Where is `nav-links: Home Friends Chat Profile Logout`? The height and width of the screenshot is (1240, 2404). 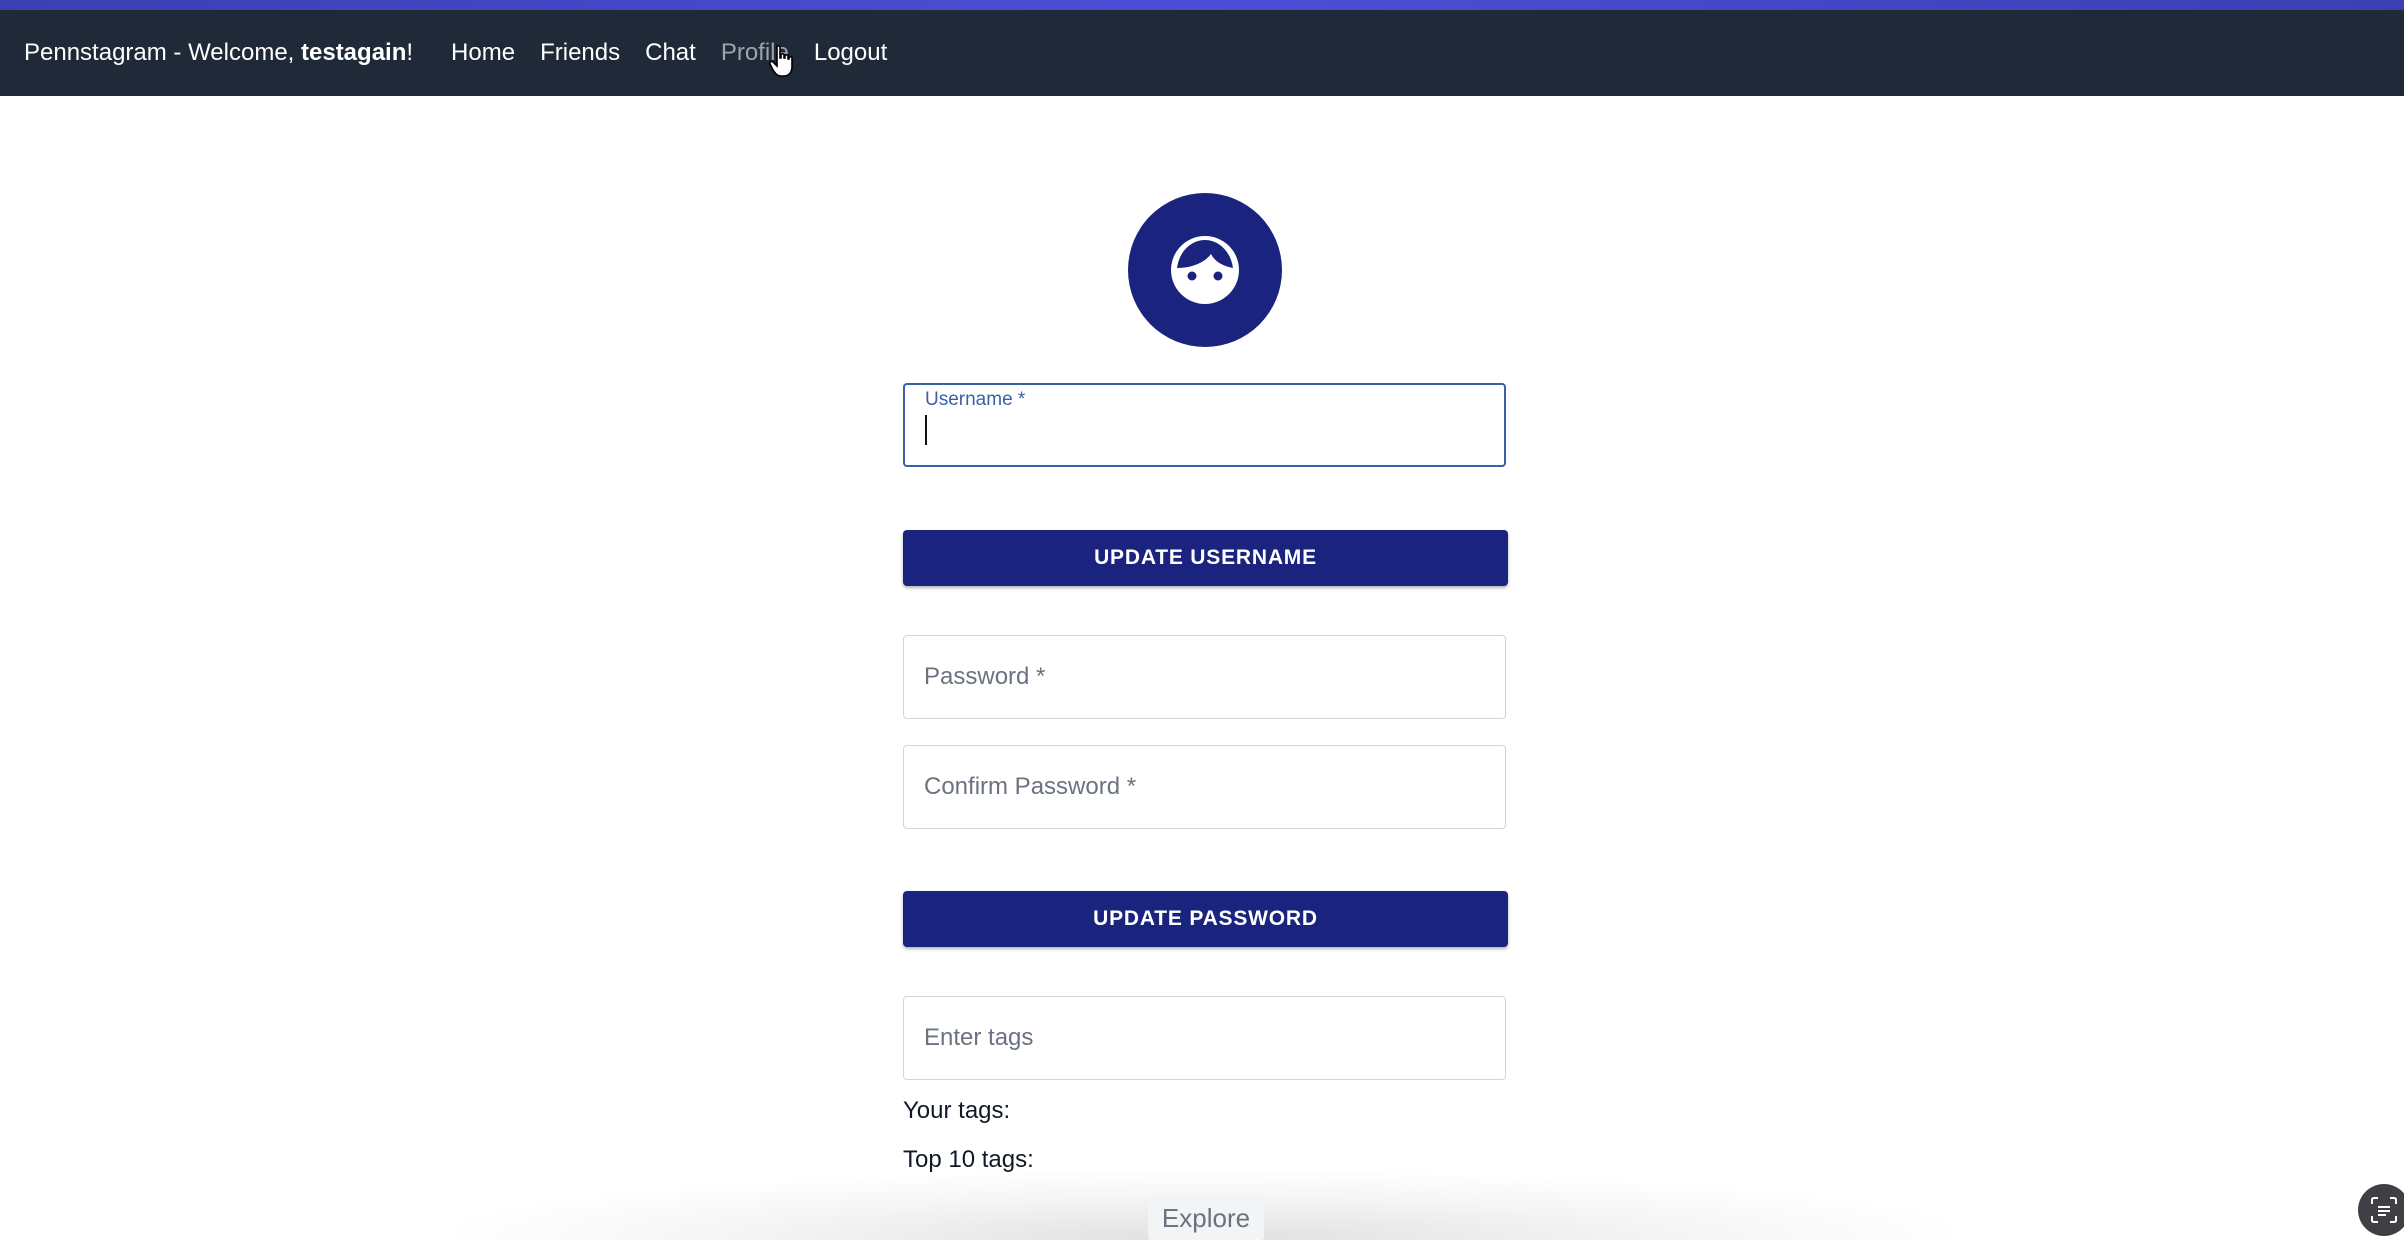 nav-links: Home Friends Chat Profile Logout is located at coordinates (669, 53).